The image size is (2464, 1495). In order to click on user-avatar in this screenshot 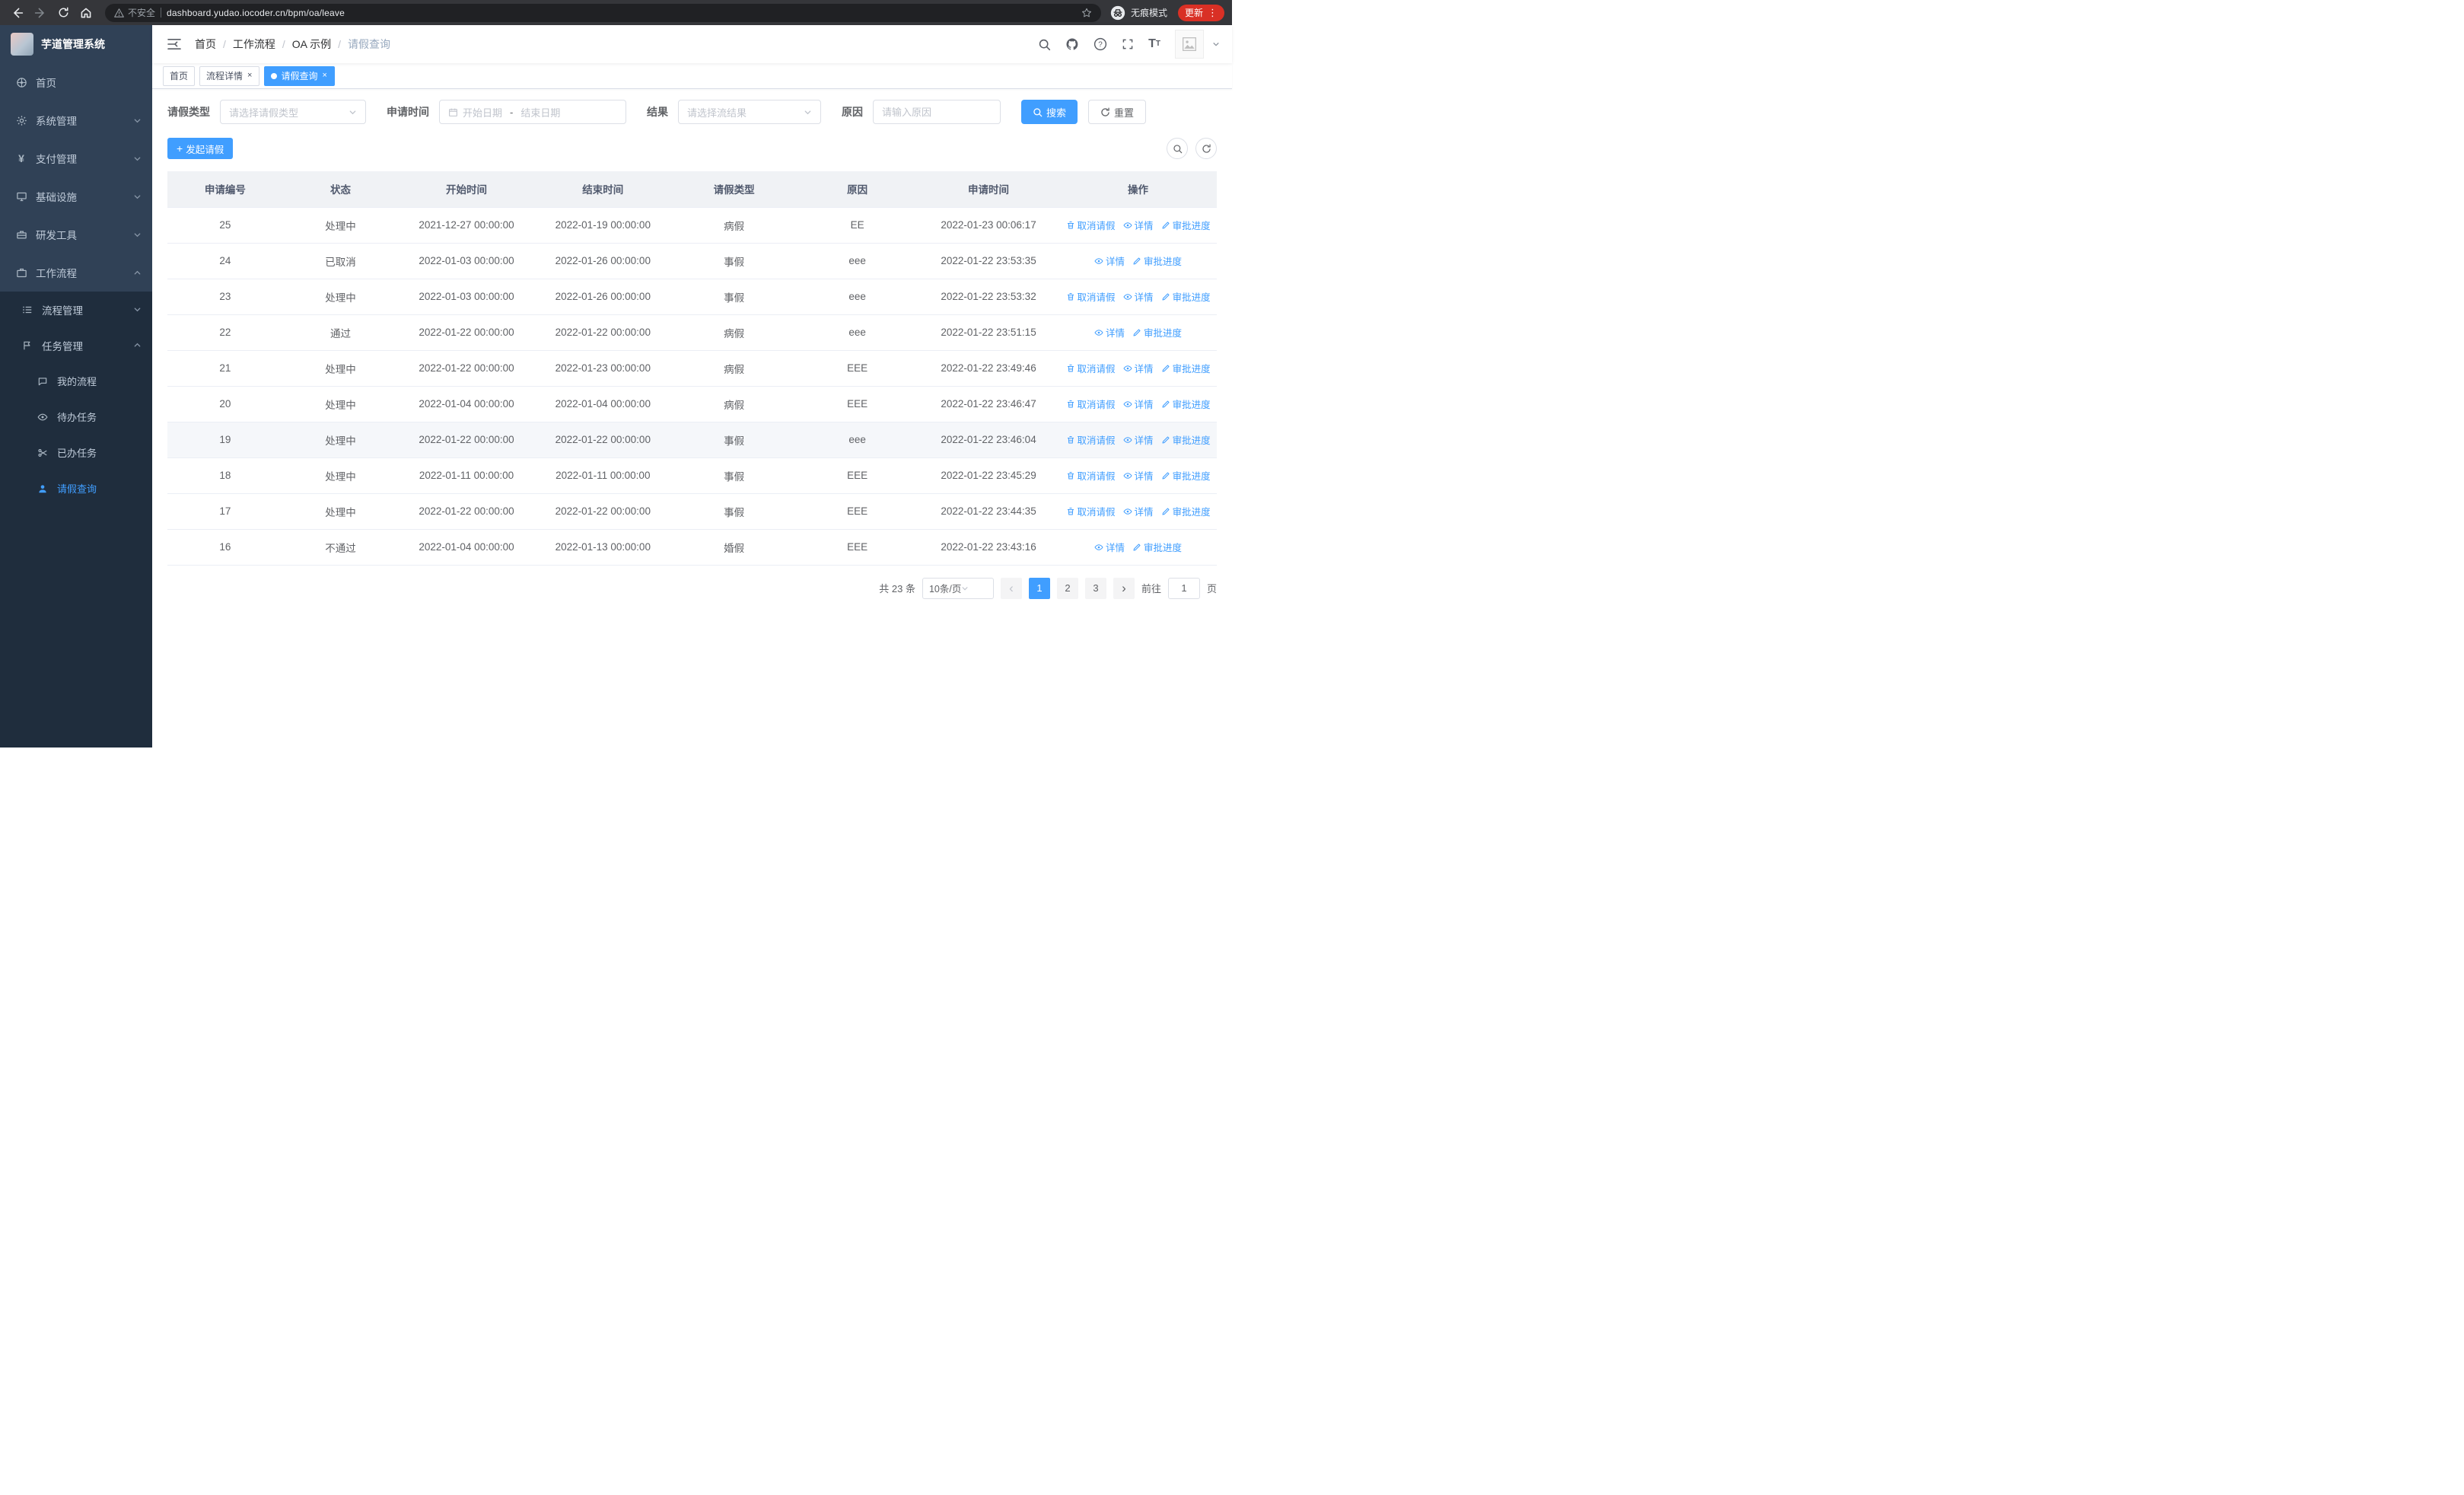, I will do `click(1189, 45)`.